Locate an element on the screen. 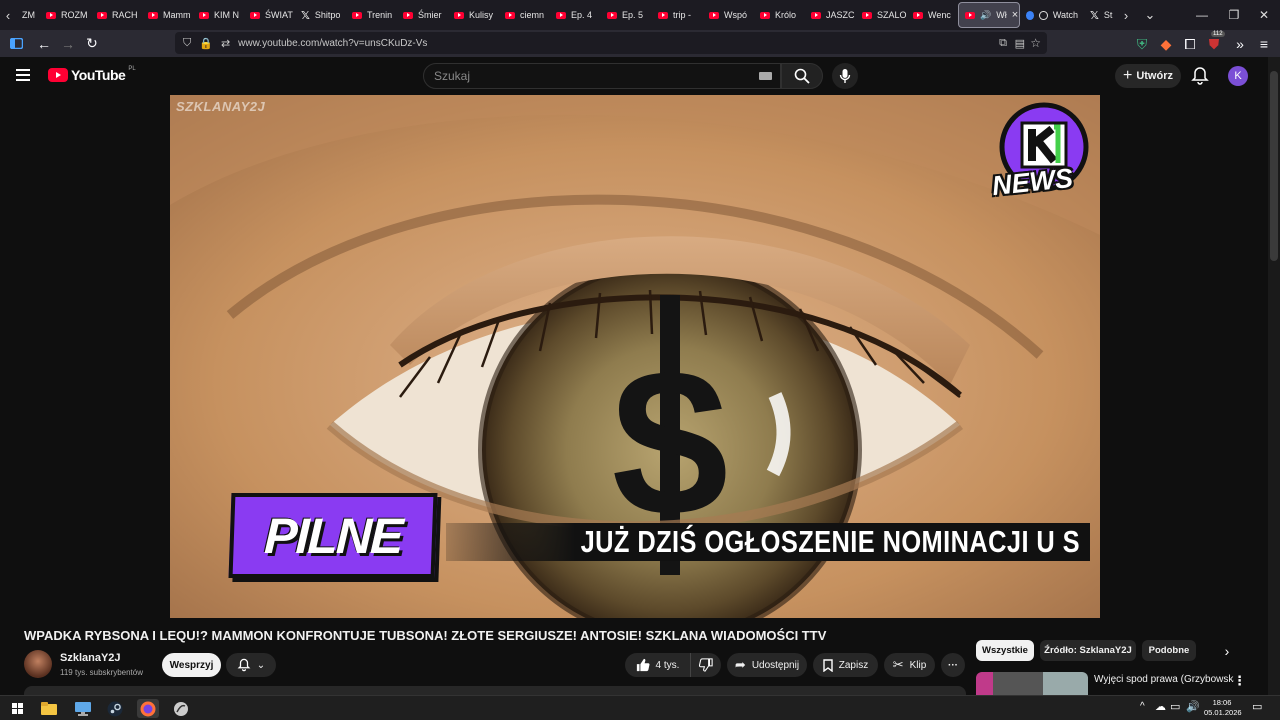 Image resolution: width=1280 pixels, height=720 pixels. share-button: ➦ Udostępnij is located at coordinates (767, 665).